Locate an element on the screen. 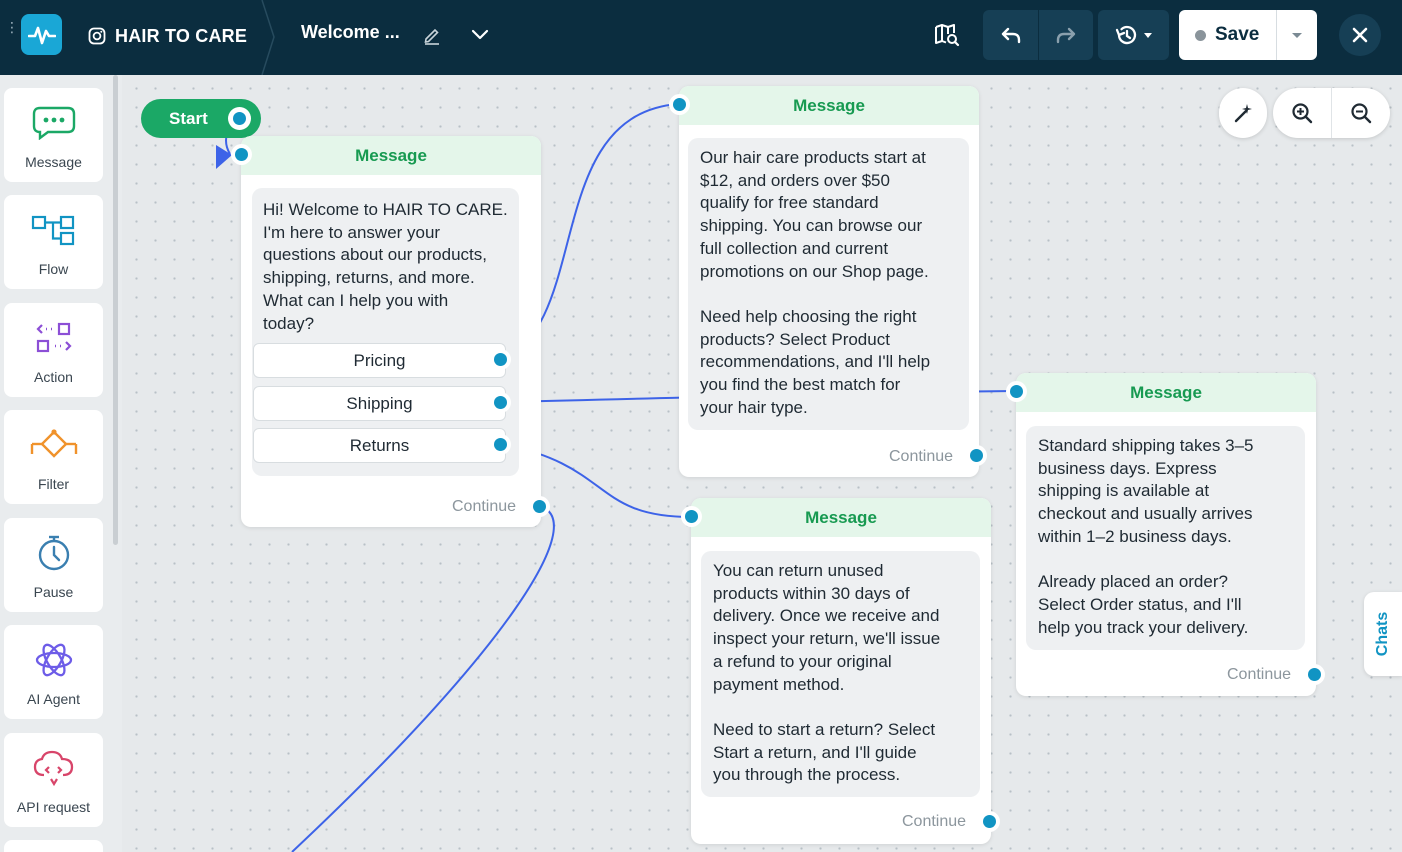 The height and width of the screenshot is (852, 1402). save-options-button is located at coordinates (1297, 35).